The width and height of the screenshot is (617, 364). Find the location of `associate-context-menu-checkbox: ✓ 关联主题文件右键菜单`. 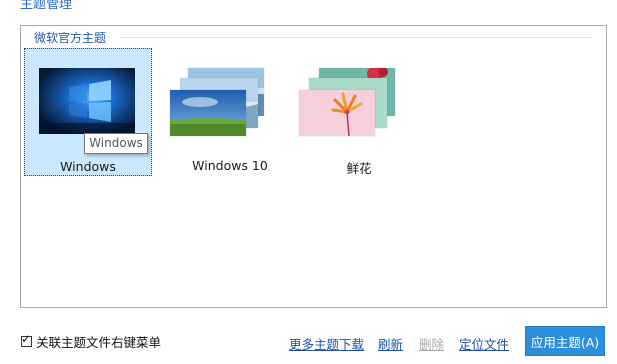

associate-context-menu-checkbox: ✓ 关联主题文件右键菜单 is located at coordinates (91, 340).